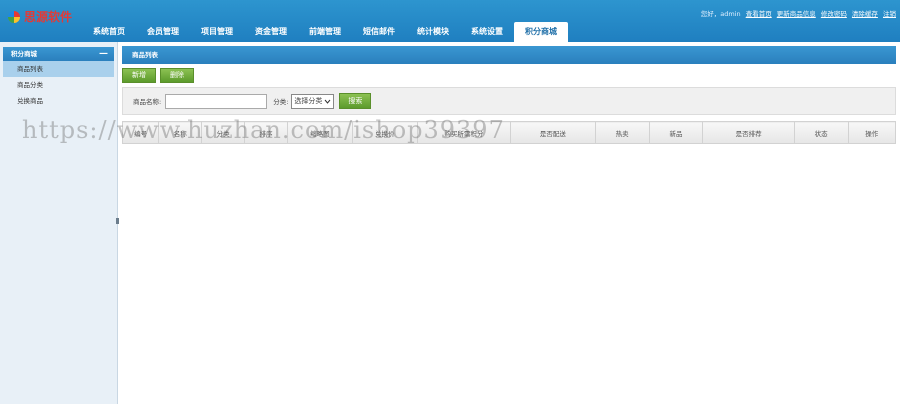 This screenshot has height=404, width=900. What do you see at coordinates (117, 221) in the screenshot?
I see `sidebar-toggle-handle` at bounding box center [117, 221].